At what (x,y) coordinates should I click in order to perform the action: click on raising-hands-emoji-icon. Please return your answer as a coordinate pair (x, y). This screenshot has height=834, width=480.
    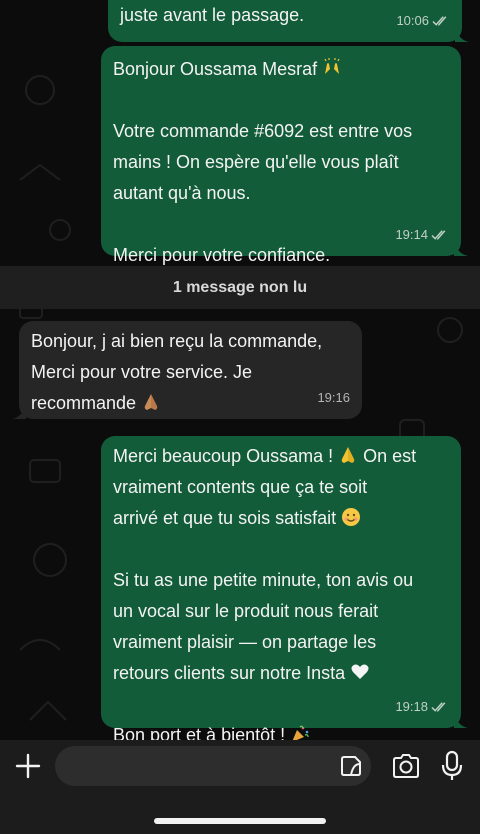
    Looking at the image, I should click on (332, 66).